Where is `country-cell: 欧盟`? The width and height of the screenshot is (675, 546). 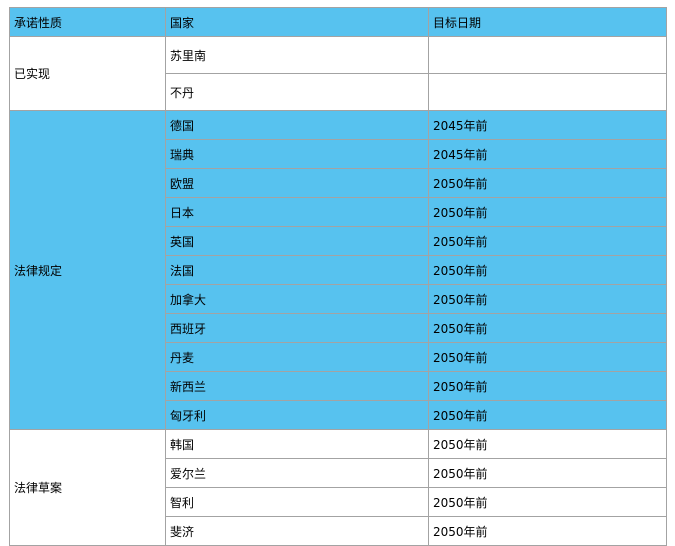 country-cell: 欧盟 is located at coordinates (297, 183).